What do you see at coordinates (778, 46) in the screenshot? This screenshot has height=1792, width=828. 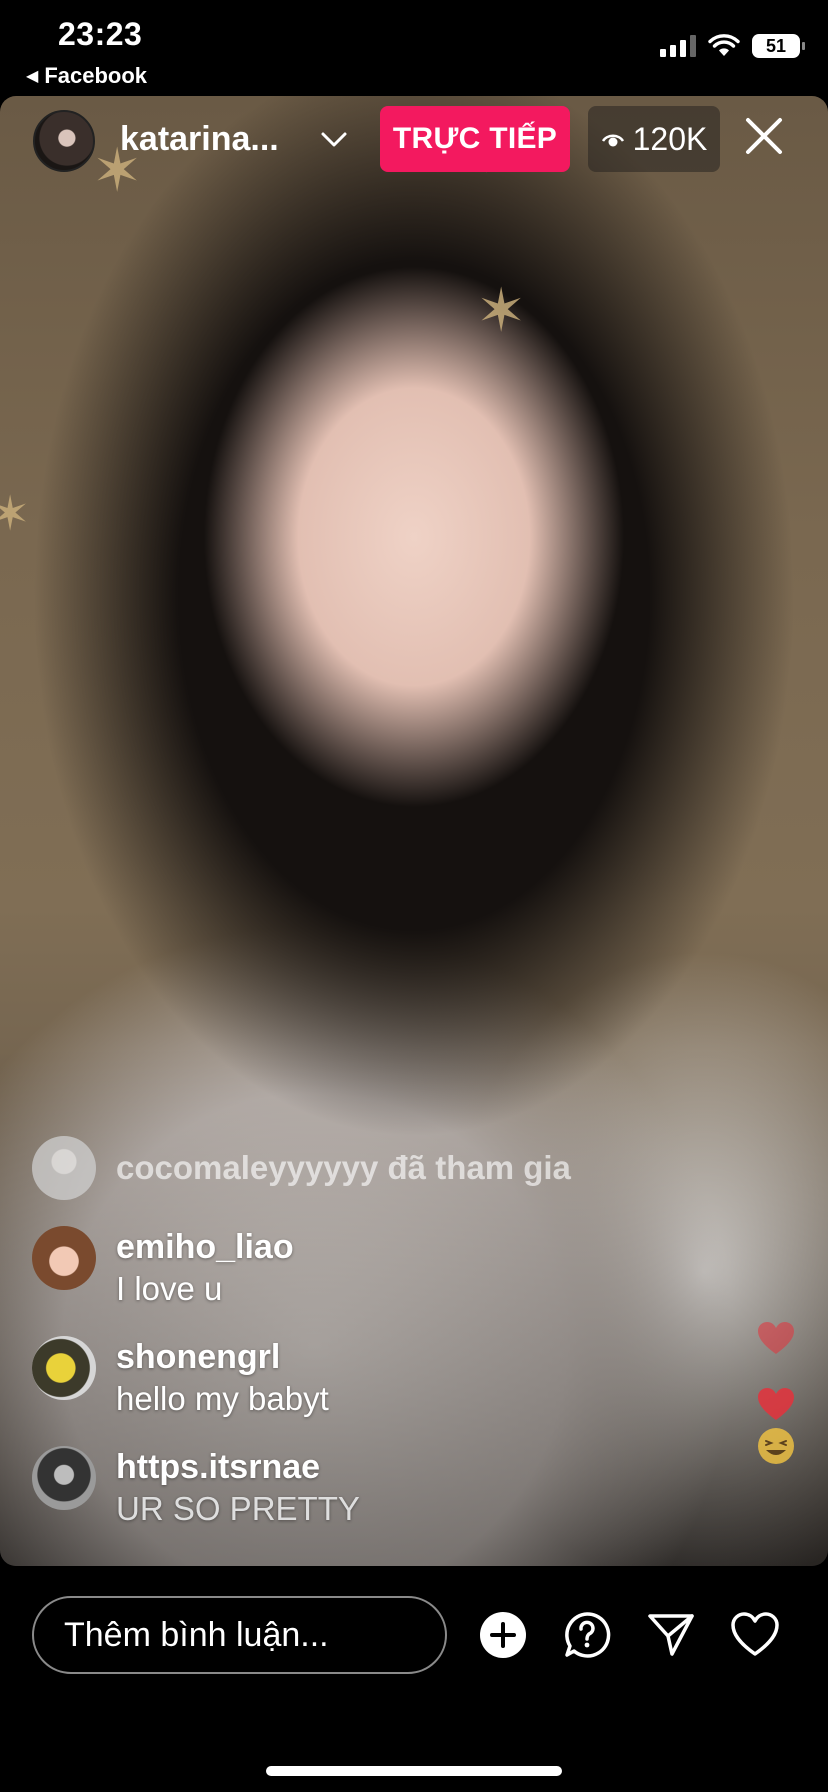 I see `battery-indicator: 51` at bounding box center [778, 46].